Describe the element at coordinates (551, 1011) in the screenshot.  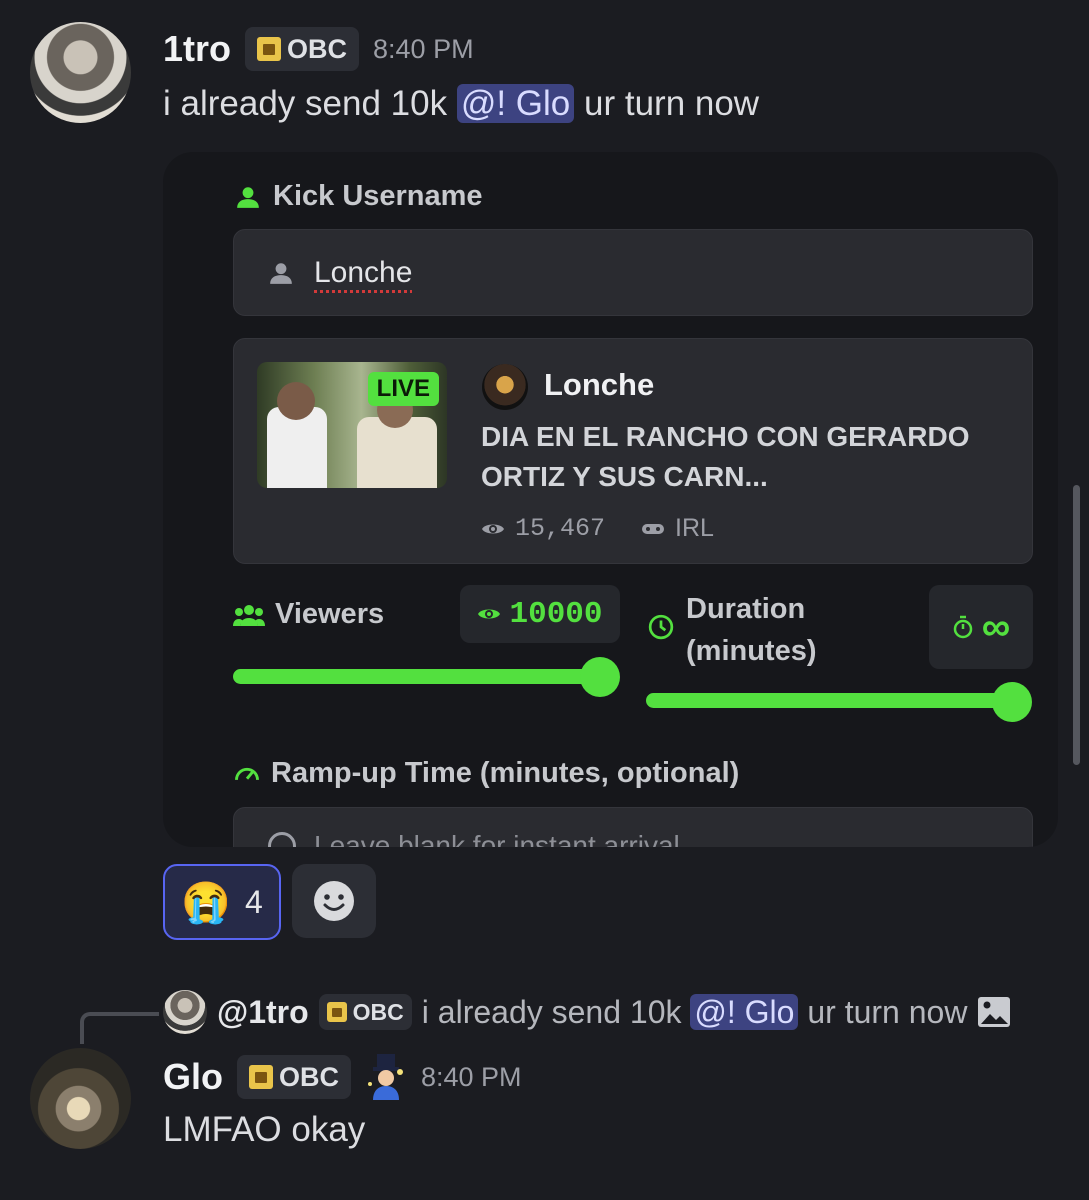
I see `reply-text-part: i already send 10k` at that location.